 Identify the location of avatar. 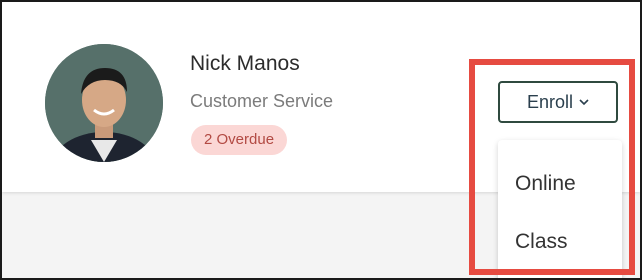
(104, 103).